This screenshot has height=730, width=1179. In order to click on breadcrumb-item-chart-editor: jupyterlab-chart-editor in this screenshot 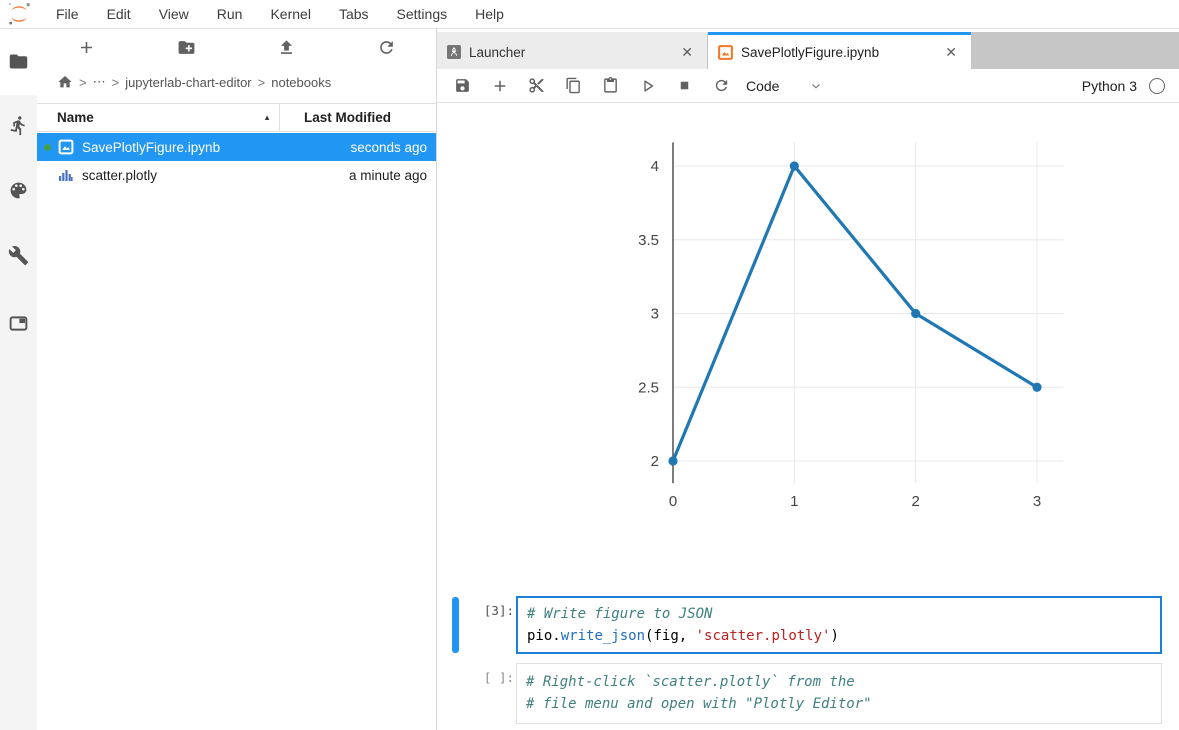, I will do `click(188, 82)`.